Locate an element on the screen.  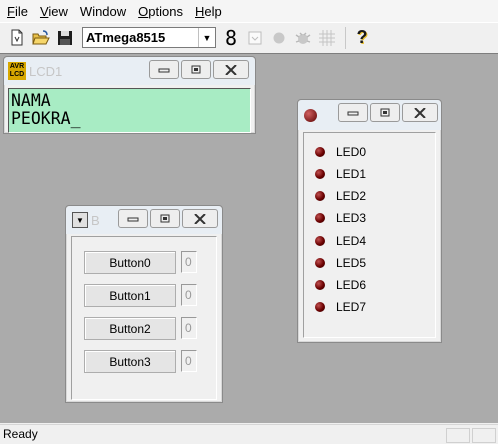
seven-segment-icon: 8 is located at coordinates (231, 37).